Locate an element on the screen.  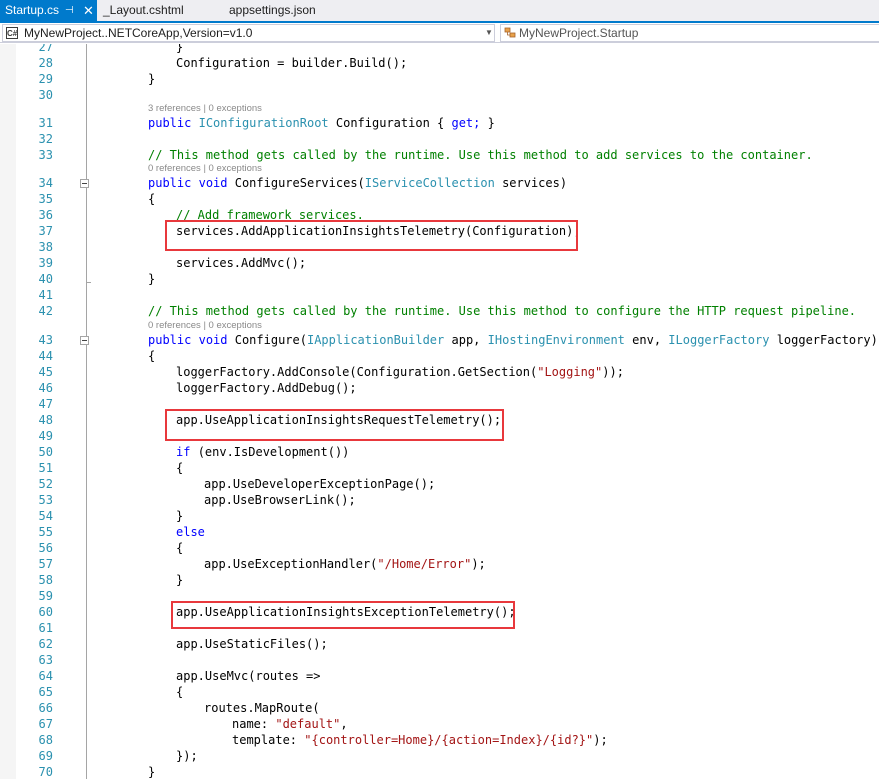
line-number: 68 is located at coordinates (45, 740).